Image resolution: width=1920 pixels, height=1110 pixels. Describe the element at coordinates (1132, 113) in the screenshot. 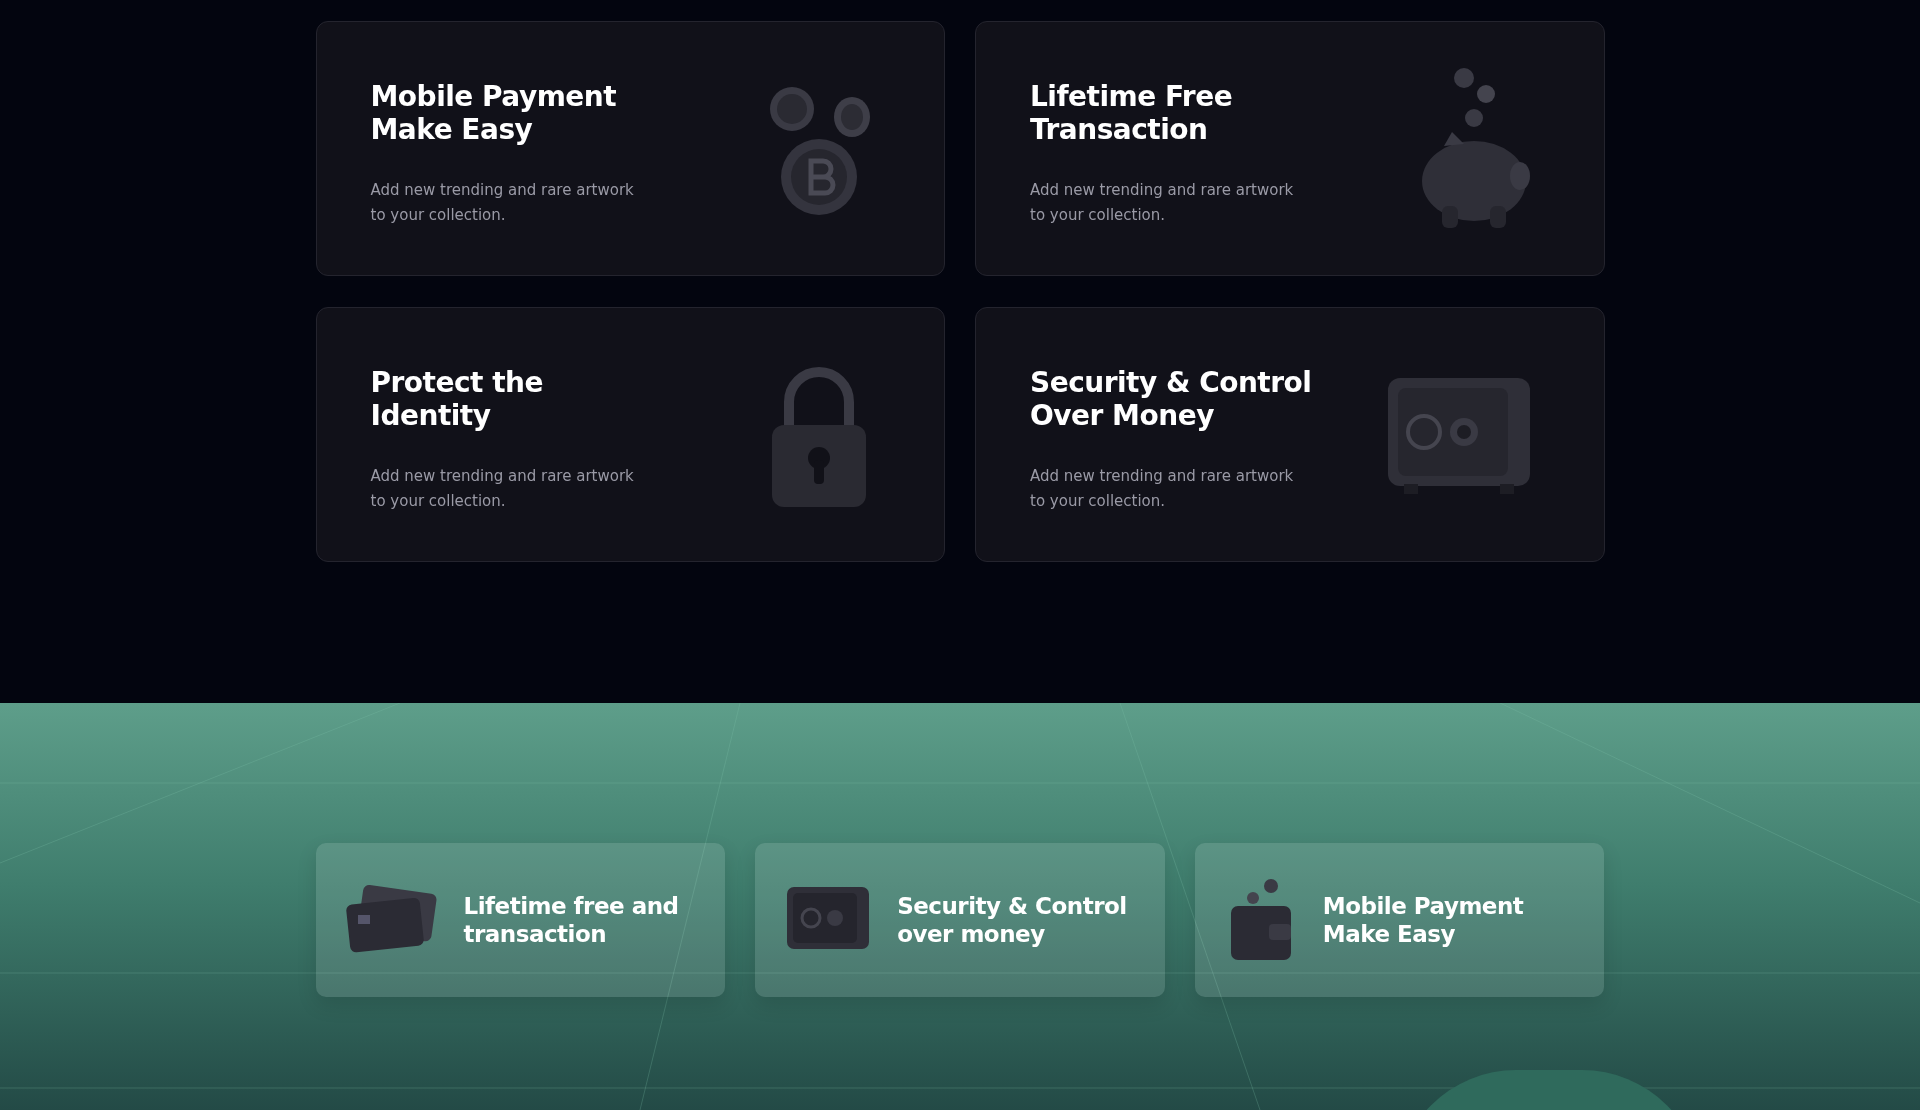

I see `feature-title: Lifetime Free Transaction` at that location.